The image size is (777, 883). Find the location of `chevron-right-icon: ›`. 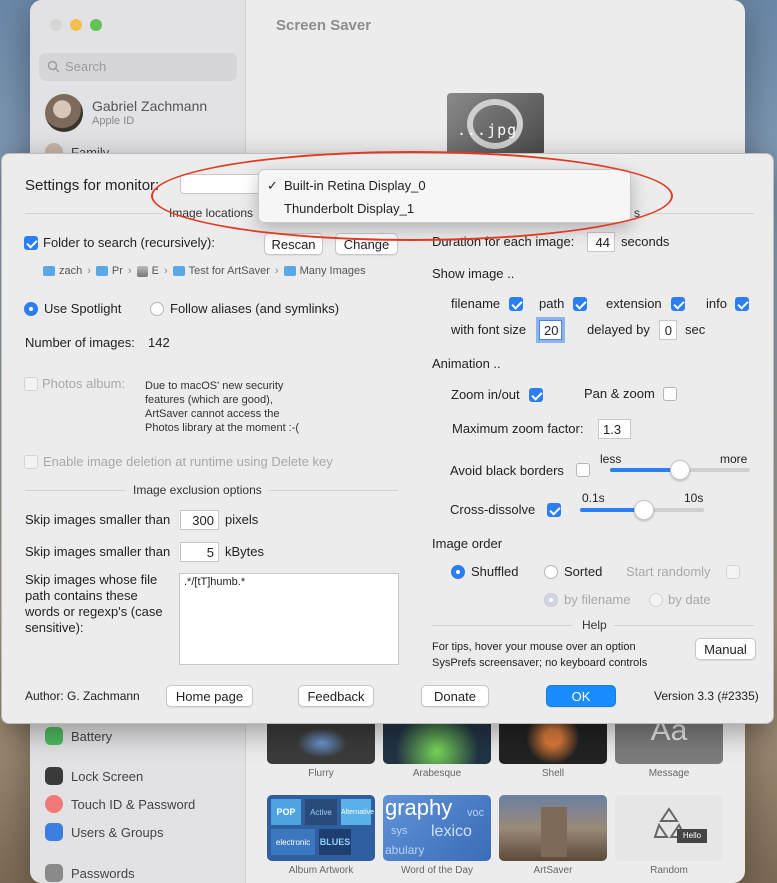

chevron-right-icon: › is located at coordinates (129, 271).